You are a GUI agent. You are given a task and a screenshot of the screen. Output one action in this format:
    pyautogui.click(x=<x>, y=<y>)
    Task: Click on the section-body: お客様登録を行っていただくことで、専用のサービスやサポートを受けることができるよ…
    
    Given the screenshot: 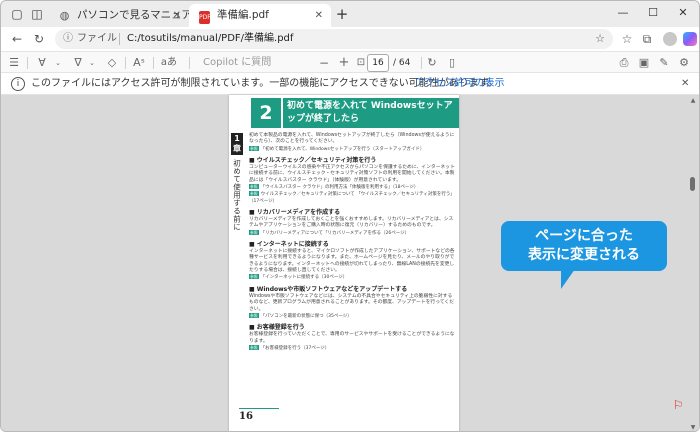 What is the action you would take?
    pyautogui.click(x=352, y=338)
    